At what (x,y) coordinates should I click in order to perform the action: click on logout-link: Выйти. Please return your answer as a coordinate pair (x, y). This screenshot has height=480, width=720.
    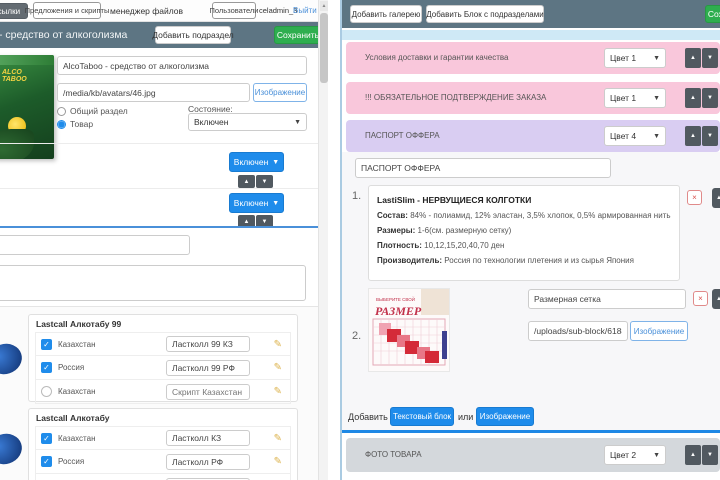
    Looking at the image, I should click on (305, 10).